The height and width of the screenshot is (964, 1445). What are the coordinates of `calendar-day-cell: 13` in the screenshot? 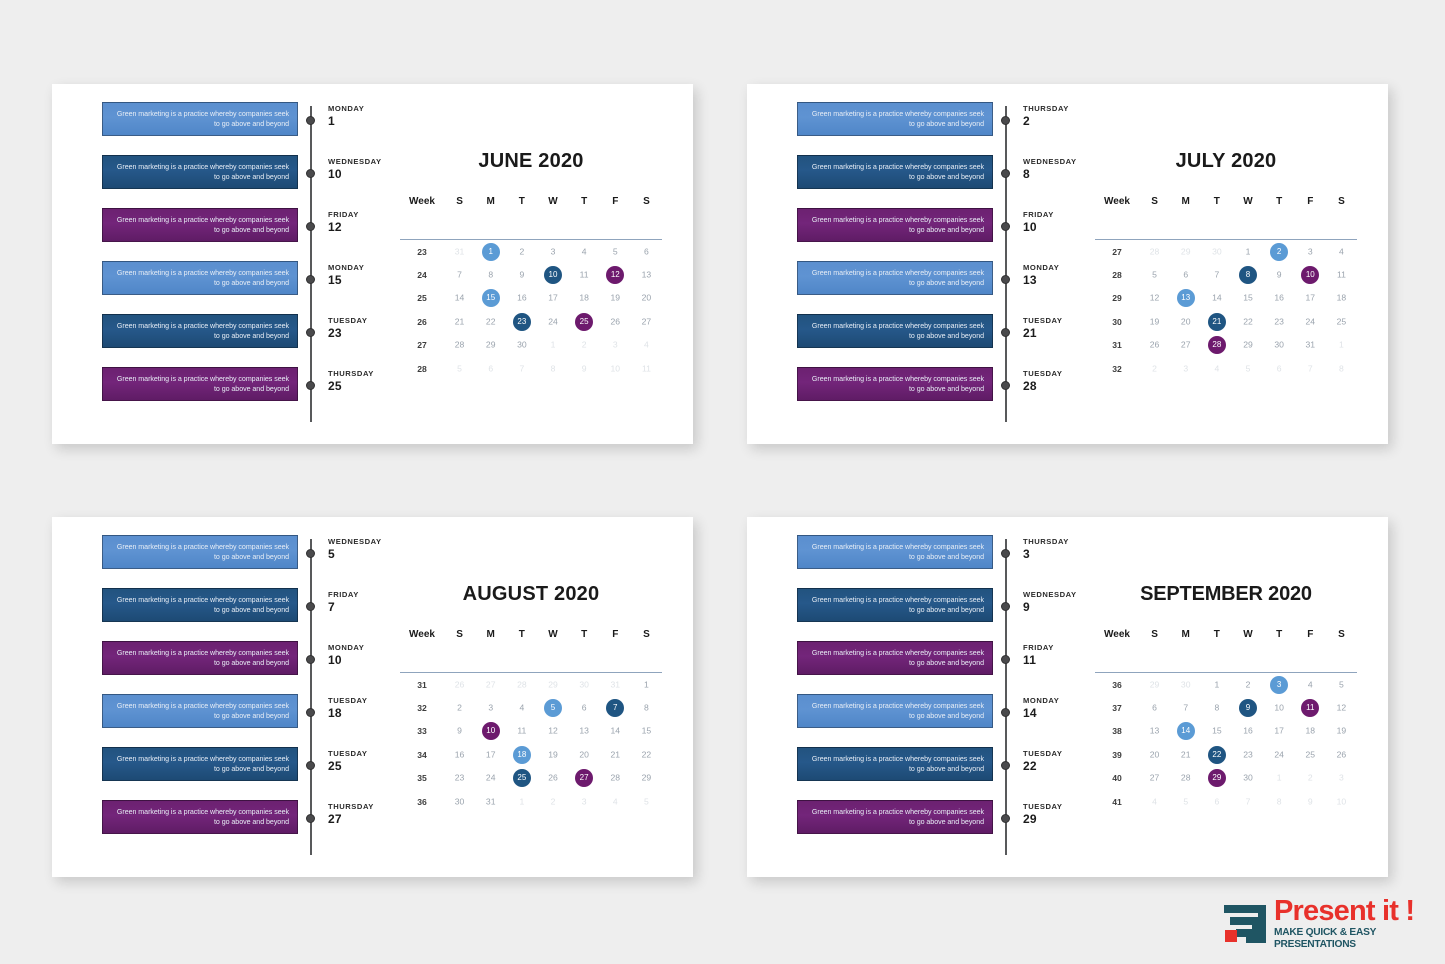 It's located at (646, 274).